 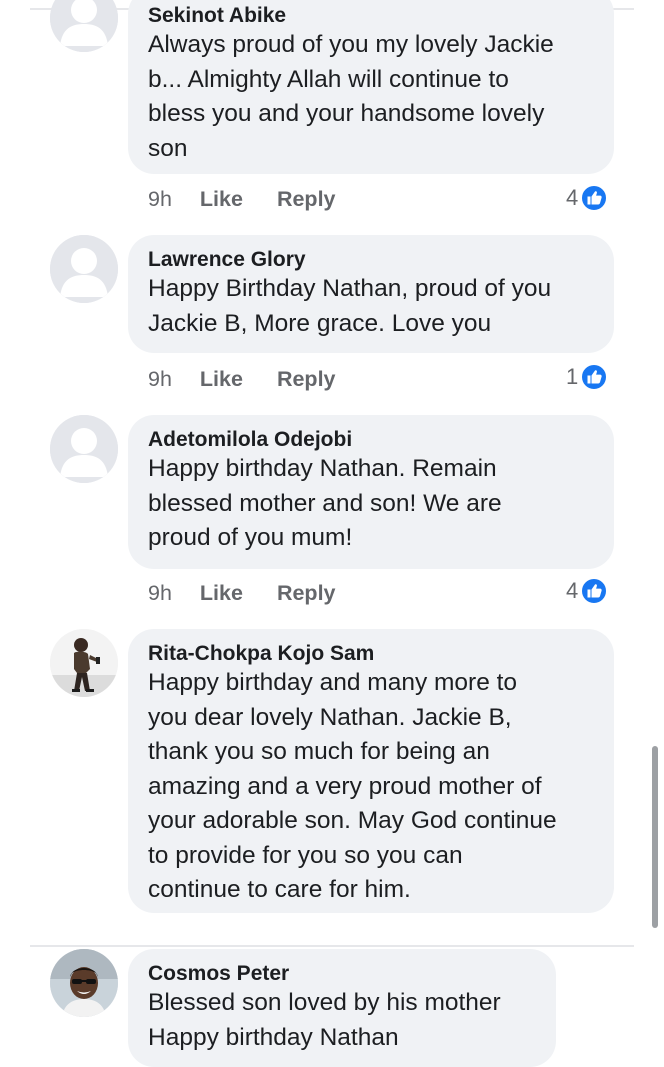 What do you see at coordinates (572, 376) in the screenshot?
I see `reaction-count: 1` at bounding box center [572, 376].